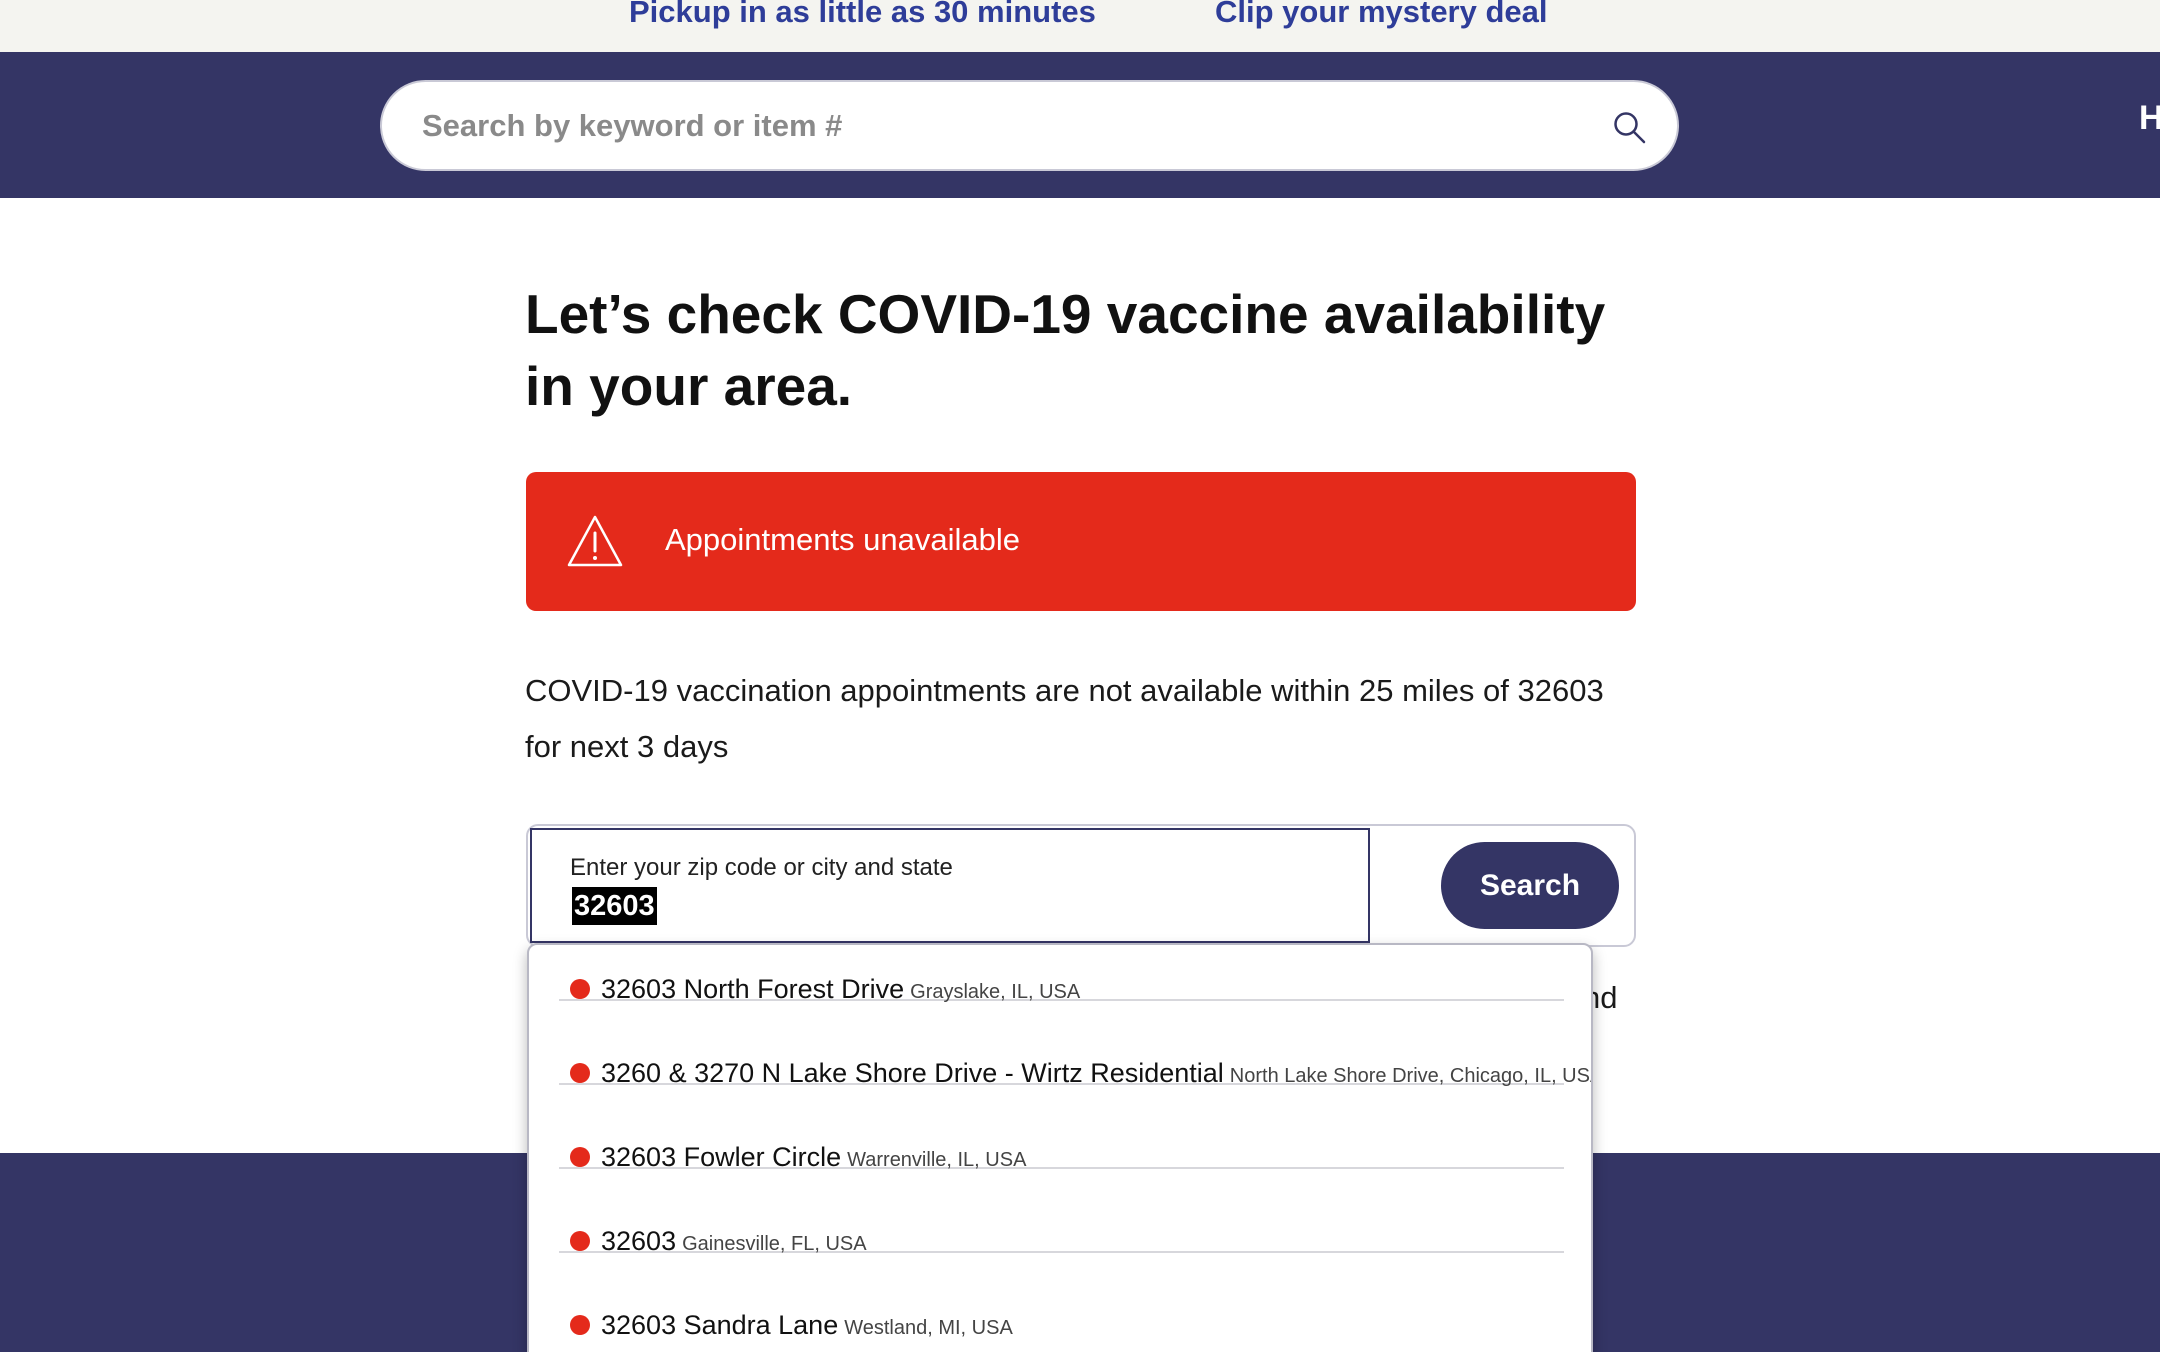  I want to click on search-icon, so click(1629, 127).